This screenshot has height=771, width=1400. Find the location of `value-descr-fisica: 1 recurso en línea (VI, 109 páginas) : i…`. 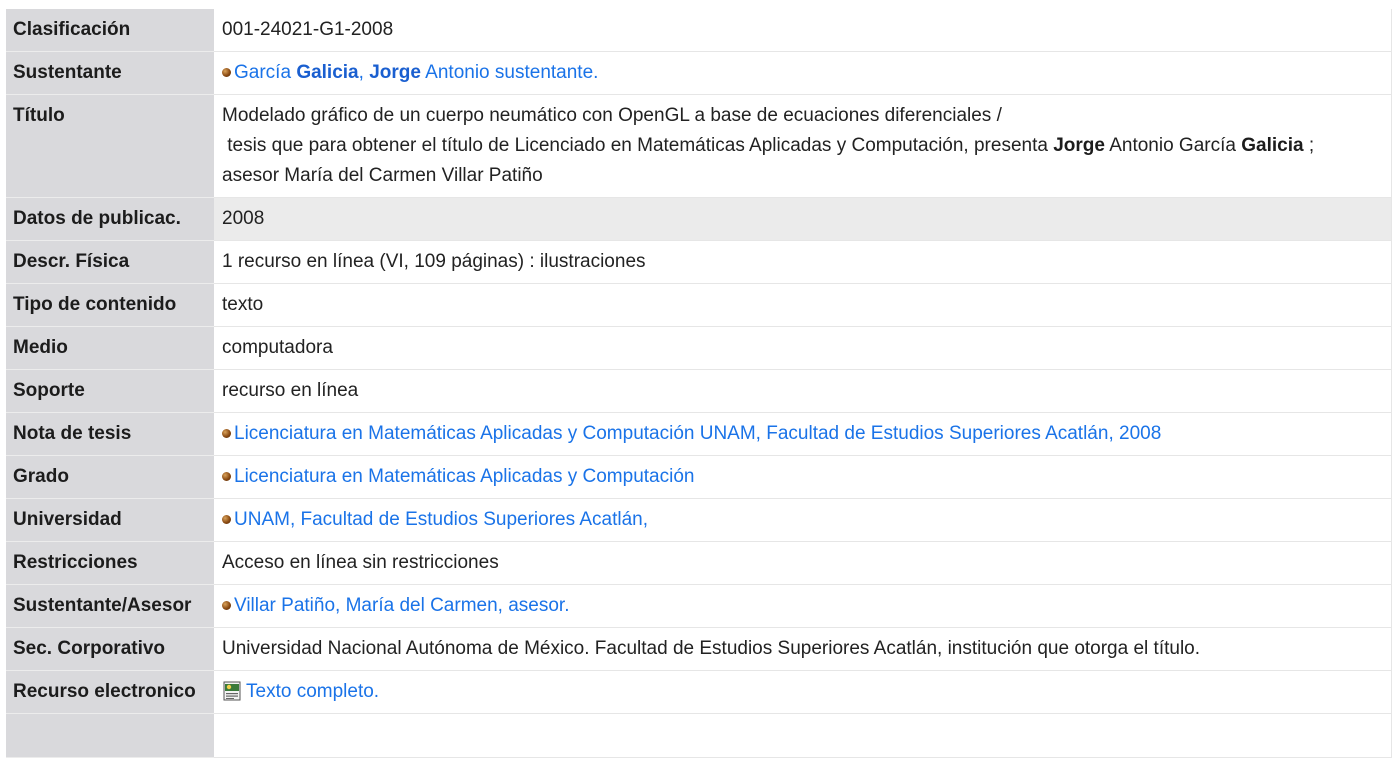

value-descr-fisica: 1 recurso en línea (VI, 109 páginas) : i… is located at coordinates (803, 262).